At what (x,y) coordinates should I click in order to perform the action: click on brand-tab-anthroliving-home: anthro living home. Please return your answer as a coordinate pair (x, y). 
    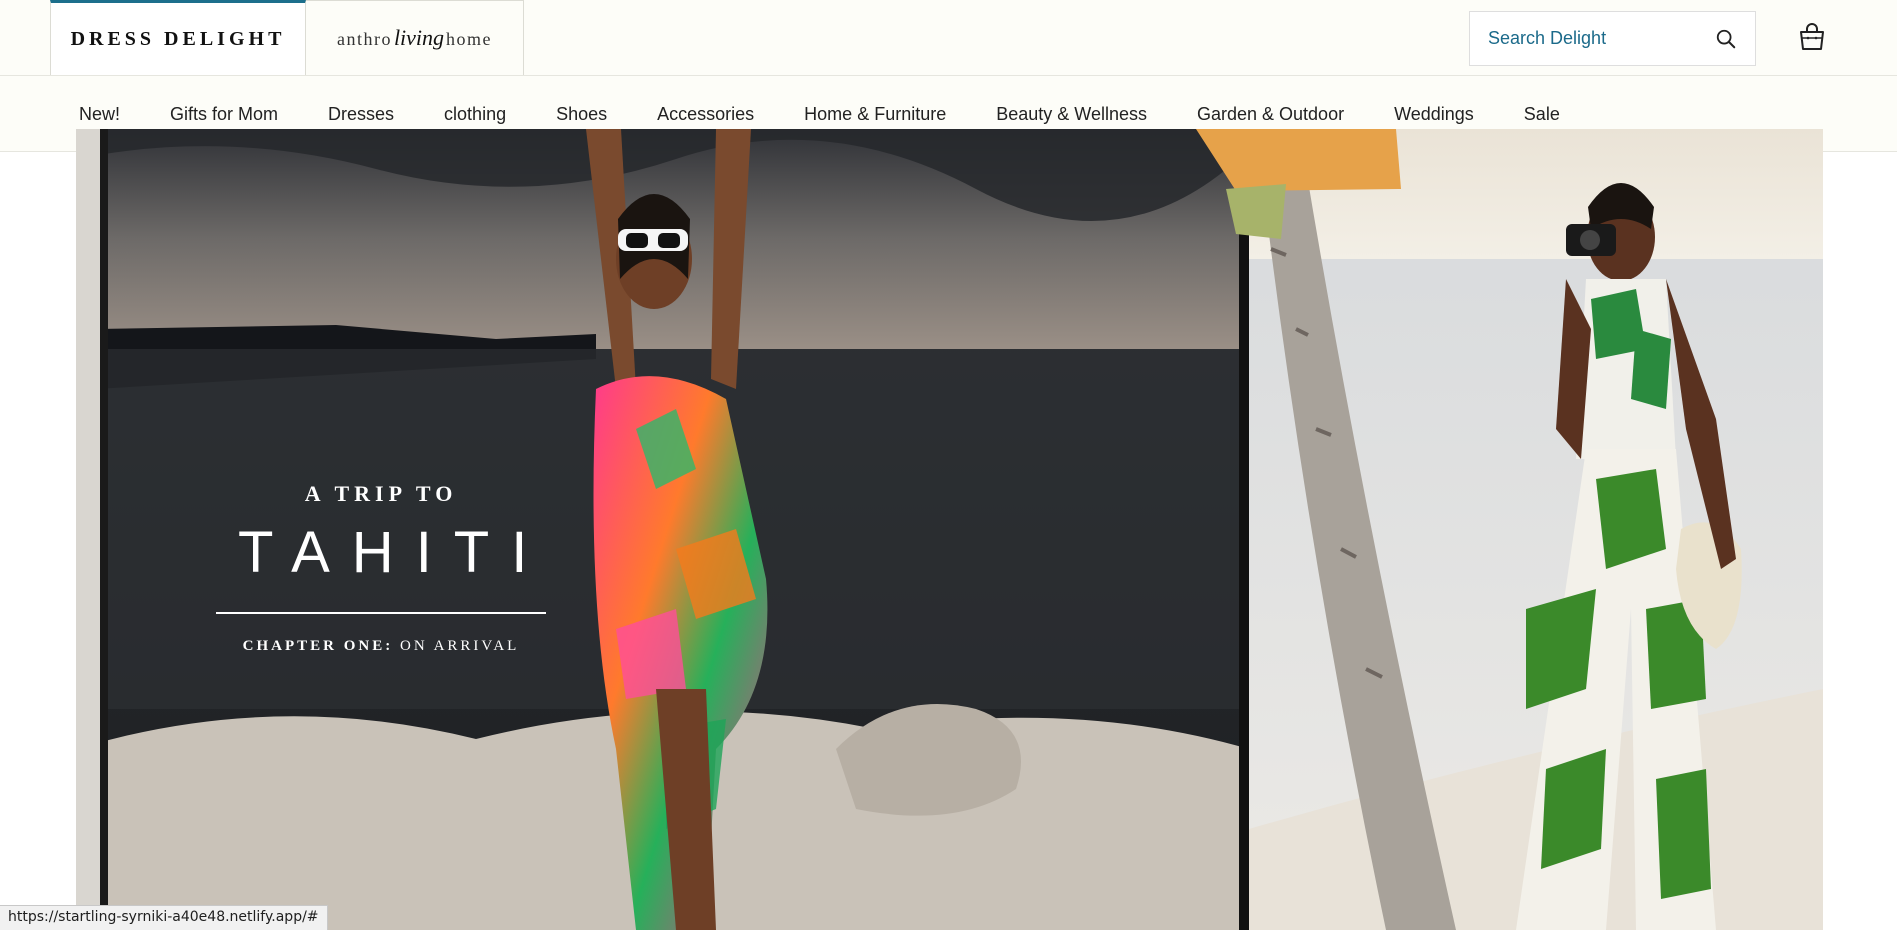
    Looking at the image, I should click on (415, 37).